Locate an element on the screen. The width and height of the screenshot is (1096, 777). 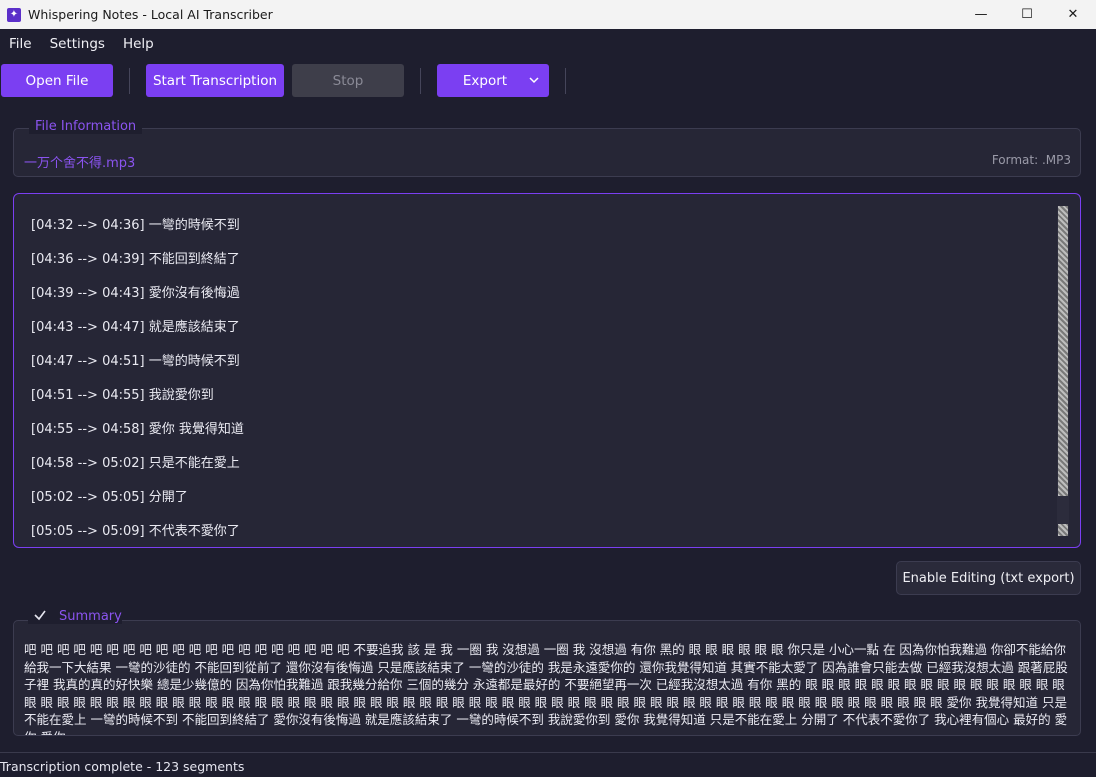
export-dropdown: Export is located at coordinates (493, 80).